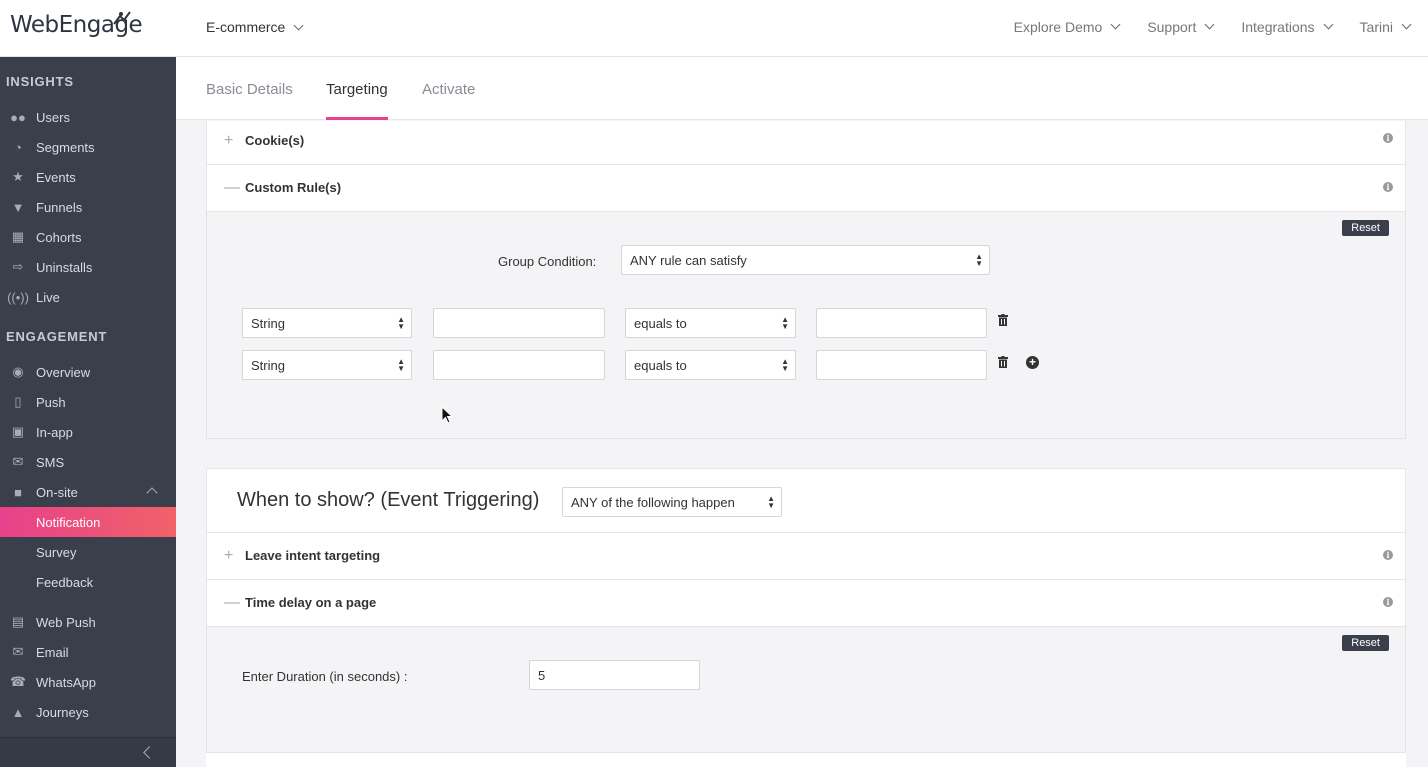  I want to click on sidebar-item-label: Journeys, so click(62, 712).